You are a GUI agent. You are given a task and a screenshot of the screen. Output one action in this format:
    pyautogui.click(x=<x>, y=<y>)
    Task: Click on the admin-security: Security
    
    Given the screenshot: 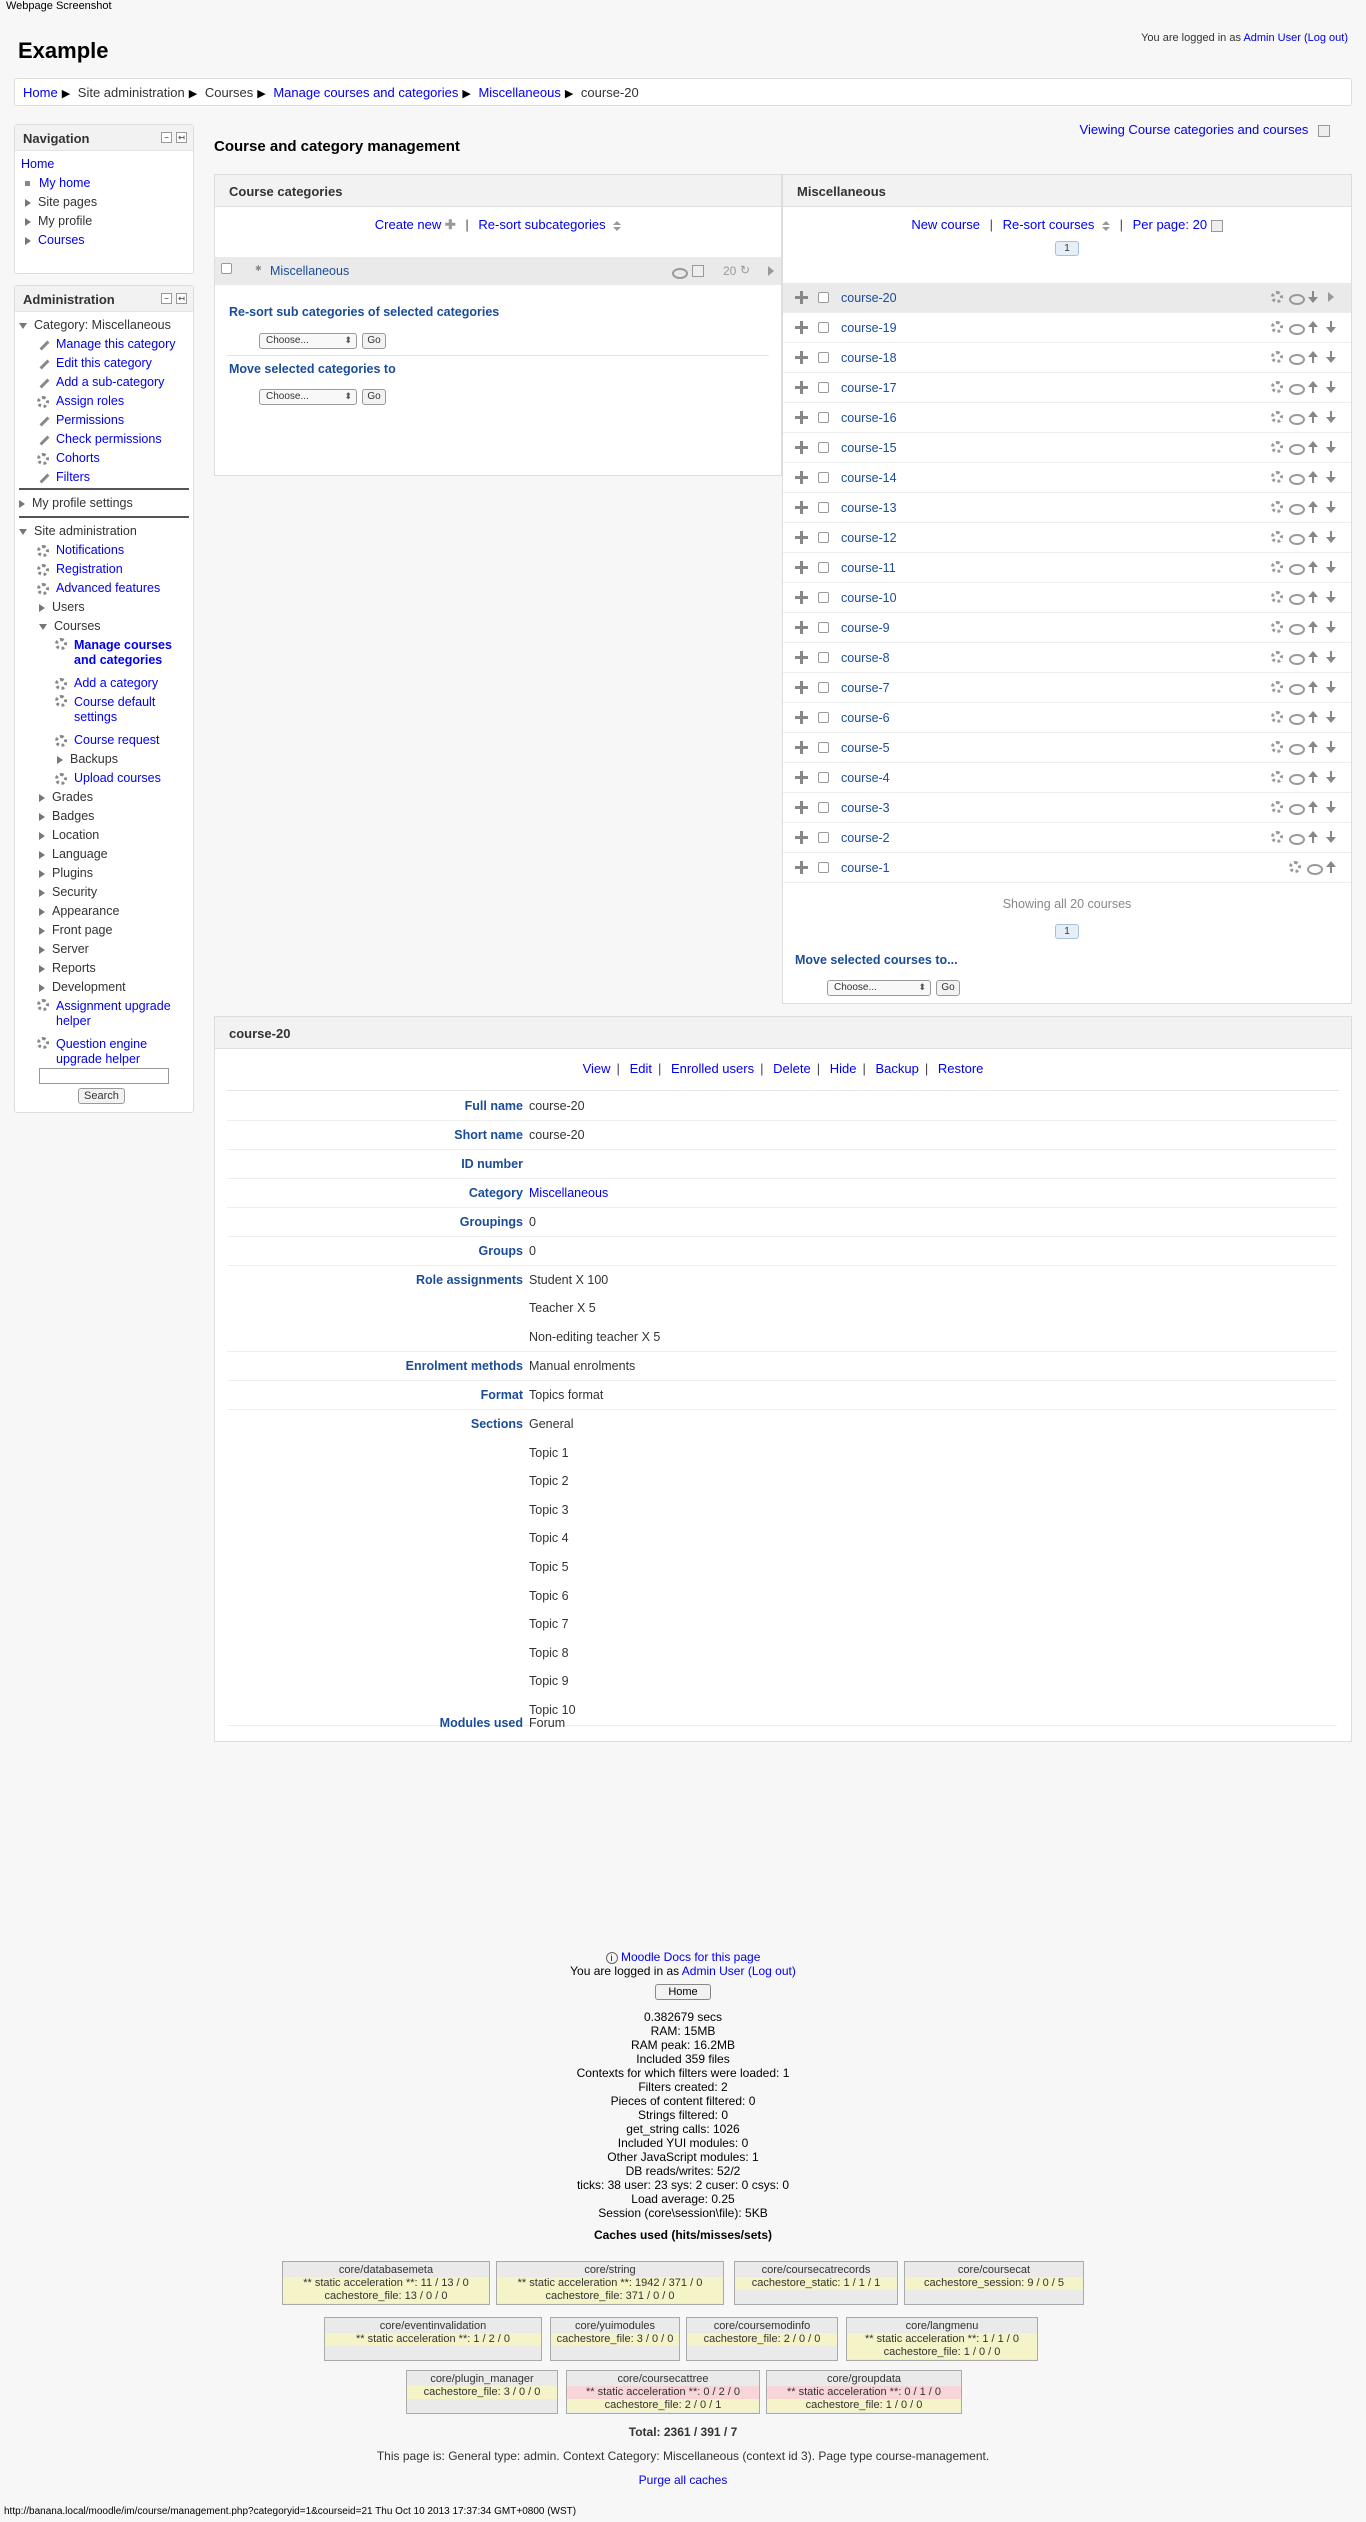 What is the action you would take?
    pyautogui.click(x=74, y=892)
    